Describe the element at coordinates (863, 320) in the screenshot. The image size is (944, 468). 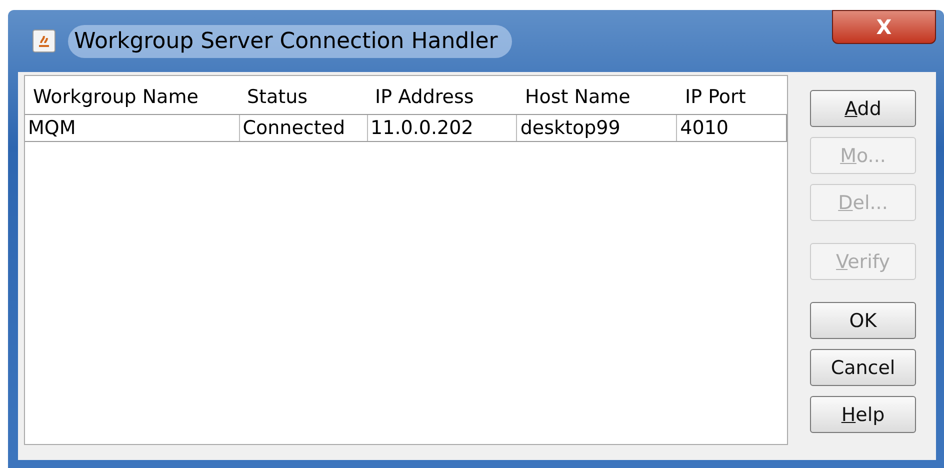
I see `dialog-button: OK` at that location.